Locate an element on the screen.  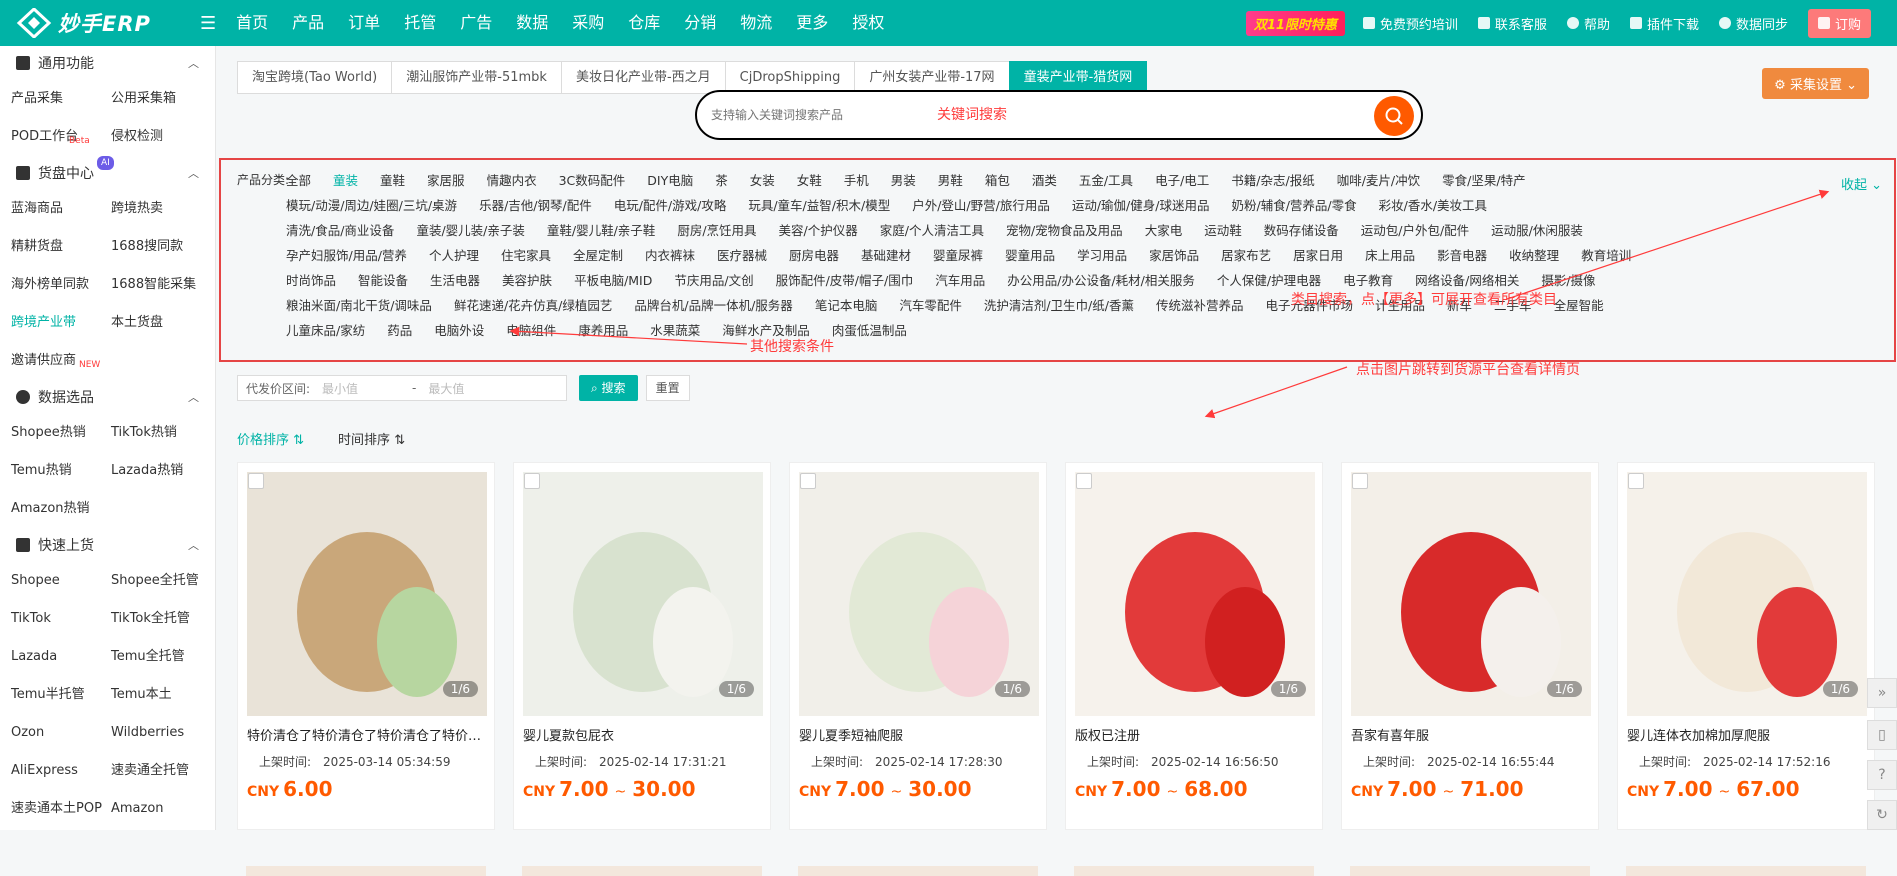
category-item: 个人保健/护理电器 is located at coordinates (1269, 279).